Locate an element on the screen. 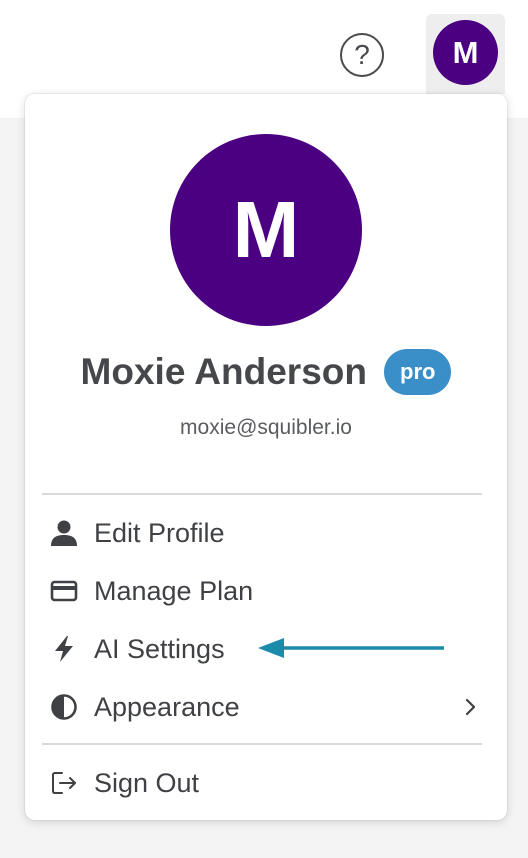 This screenshot has width=528, height=858. profile-avatar: M is located at coordinates (266, 230).